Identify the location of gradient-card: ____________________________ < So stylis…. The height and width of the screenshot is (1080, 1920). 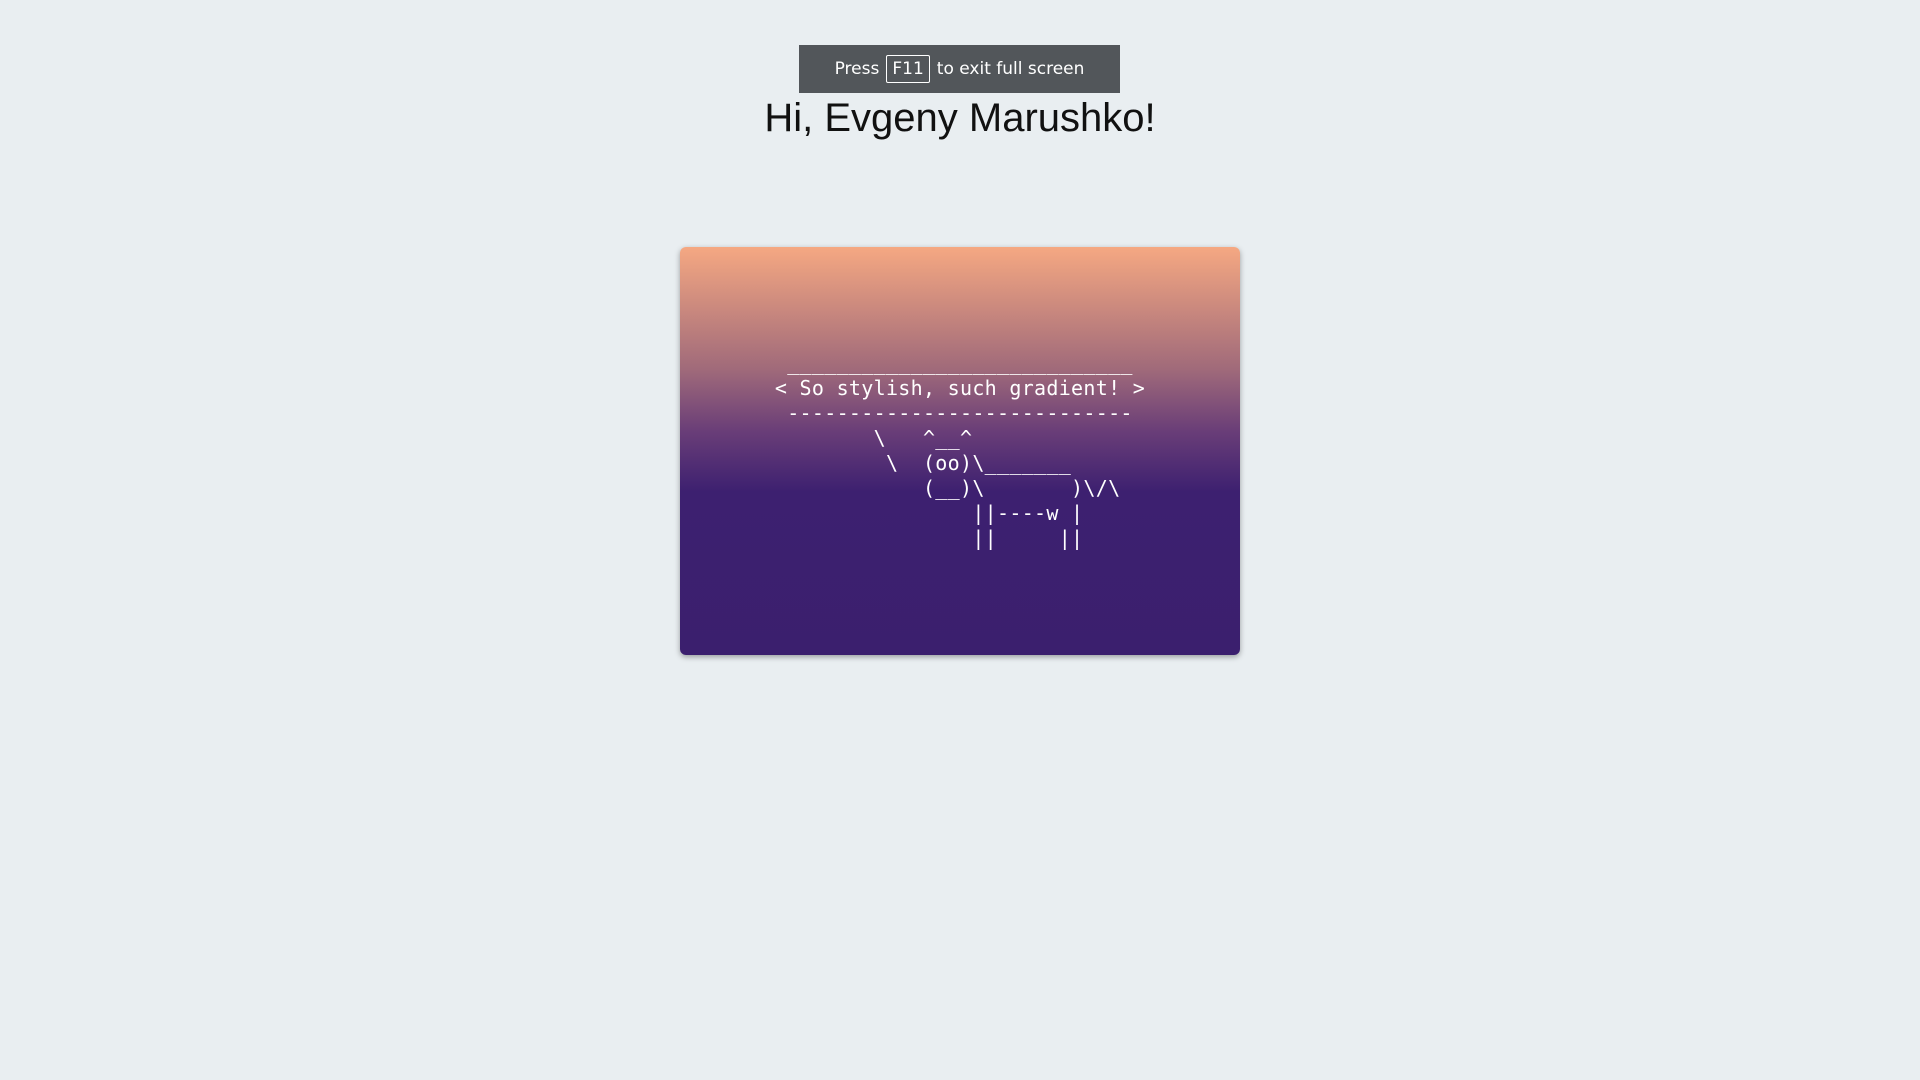
(960, 451).